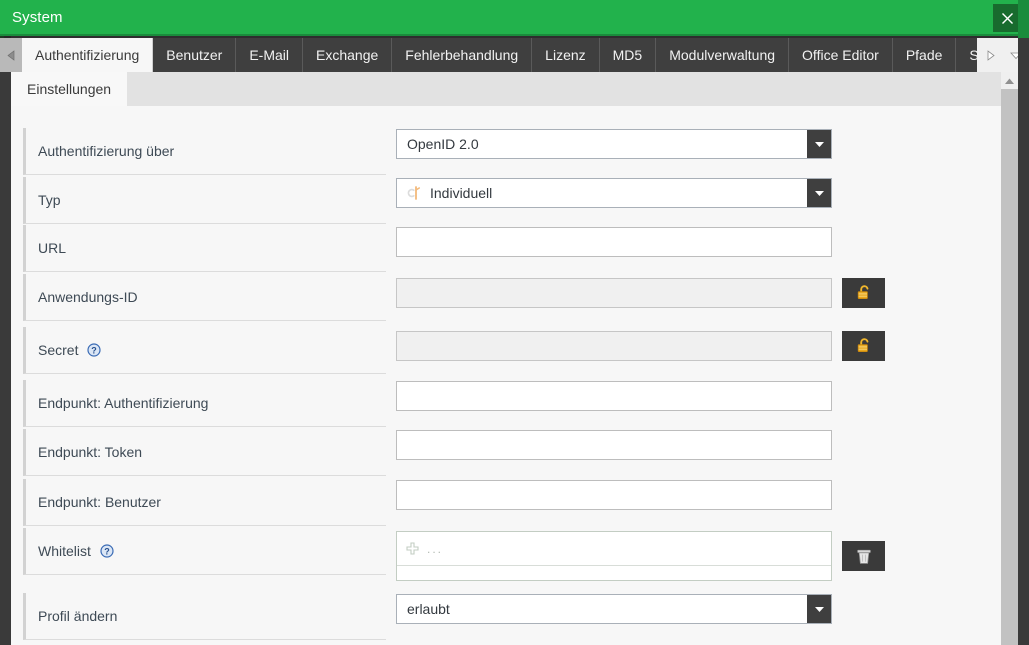  I want to click on select-value-text: Individuell, so click(461, 193).